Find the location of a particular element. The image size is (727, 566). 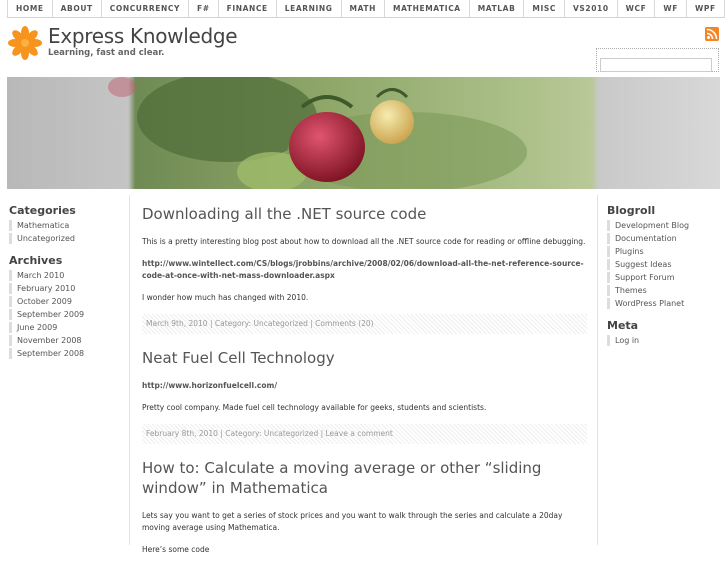

nav-wf: WF is located at coordinates (670, 8).